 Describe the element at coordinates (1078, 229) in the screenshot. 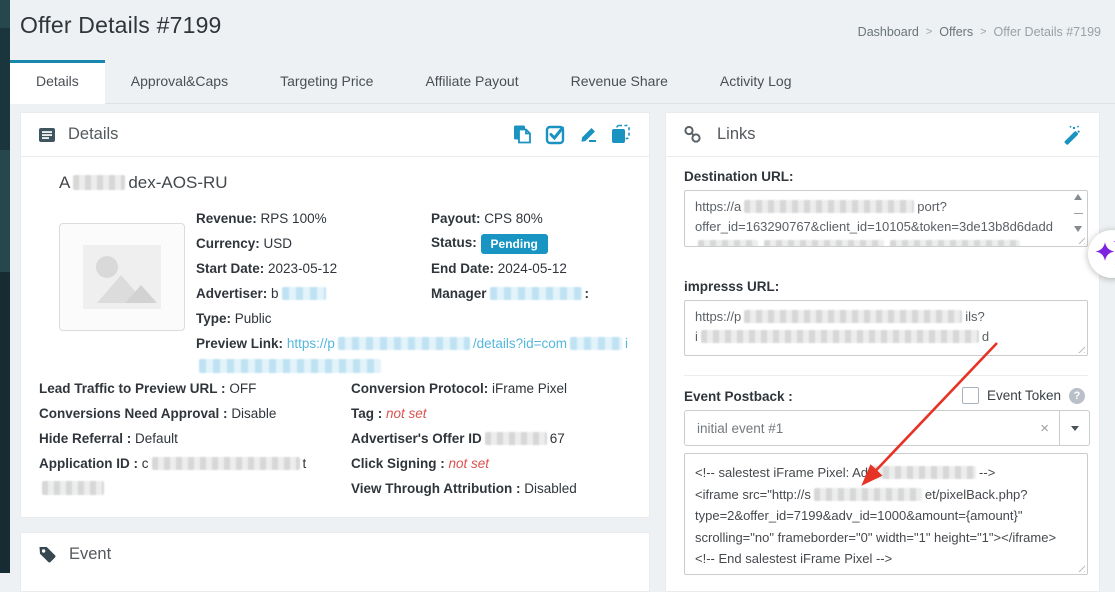

I see `scroll-down-icon` at that location.